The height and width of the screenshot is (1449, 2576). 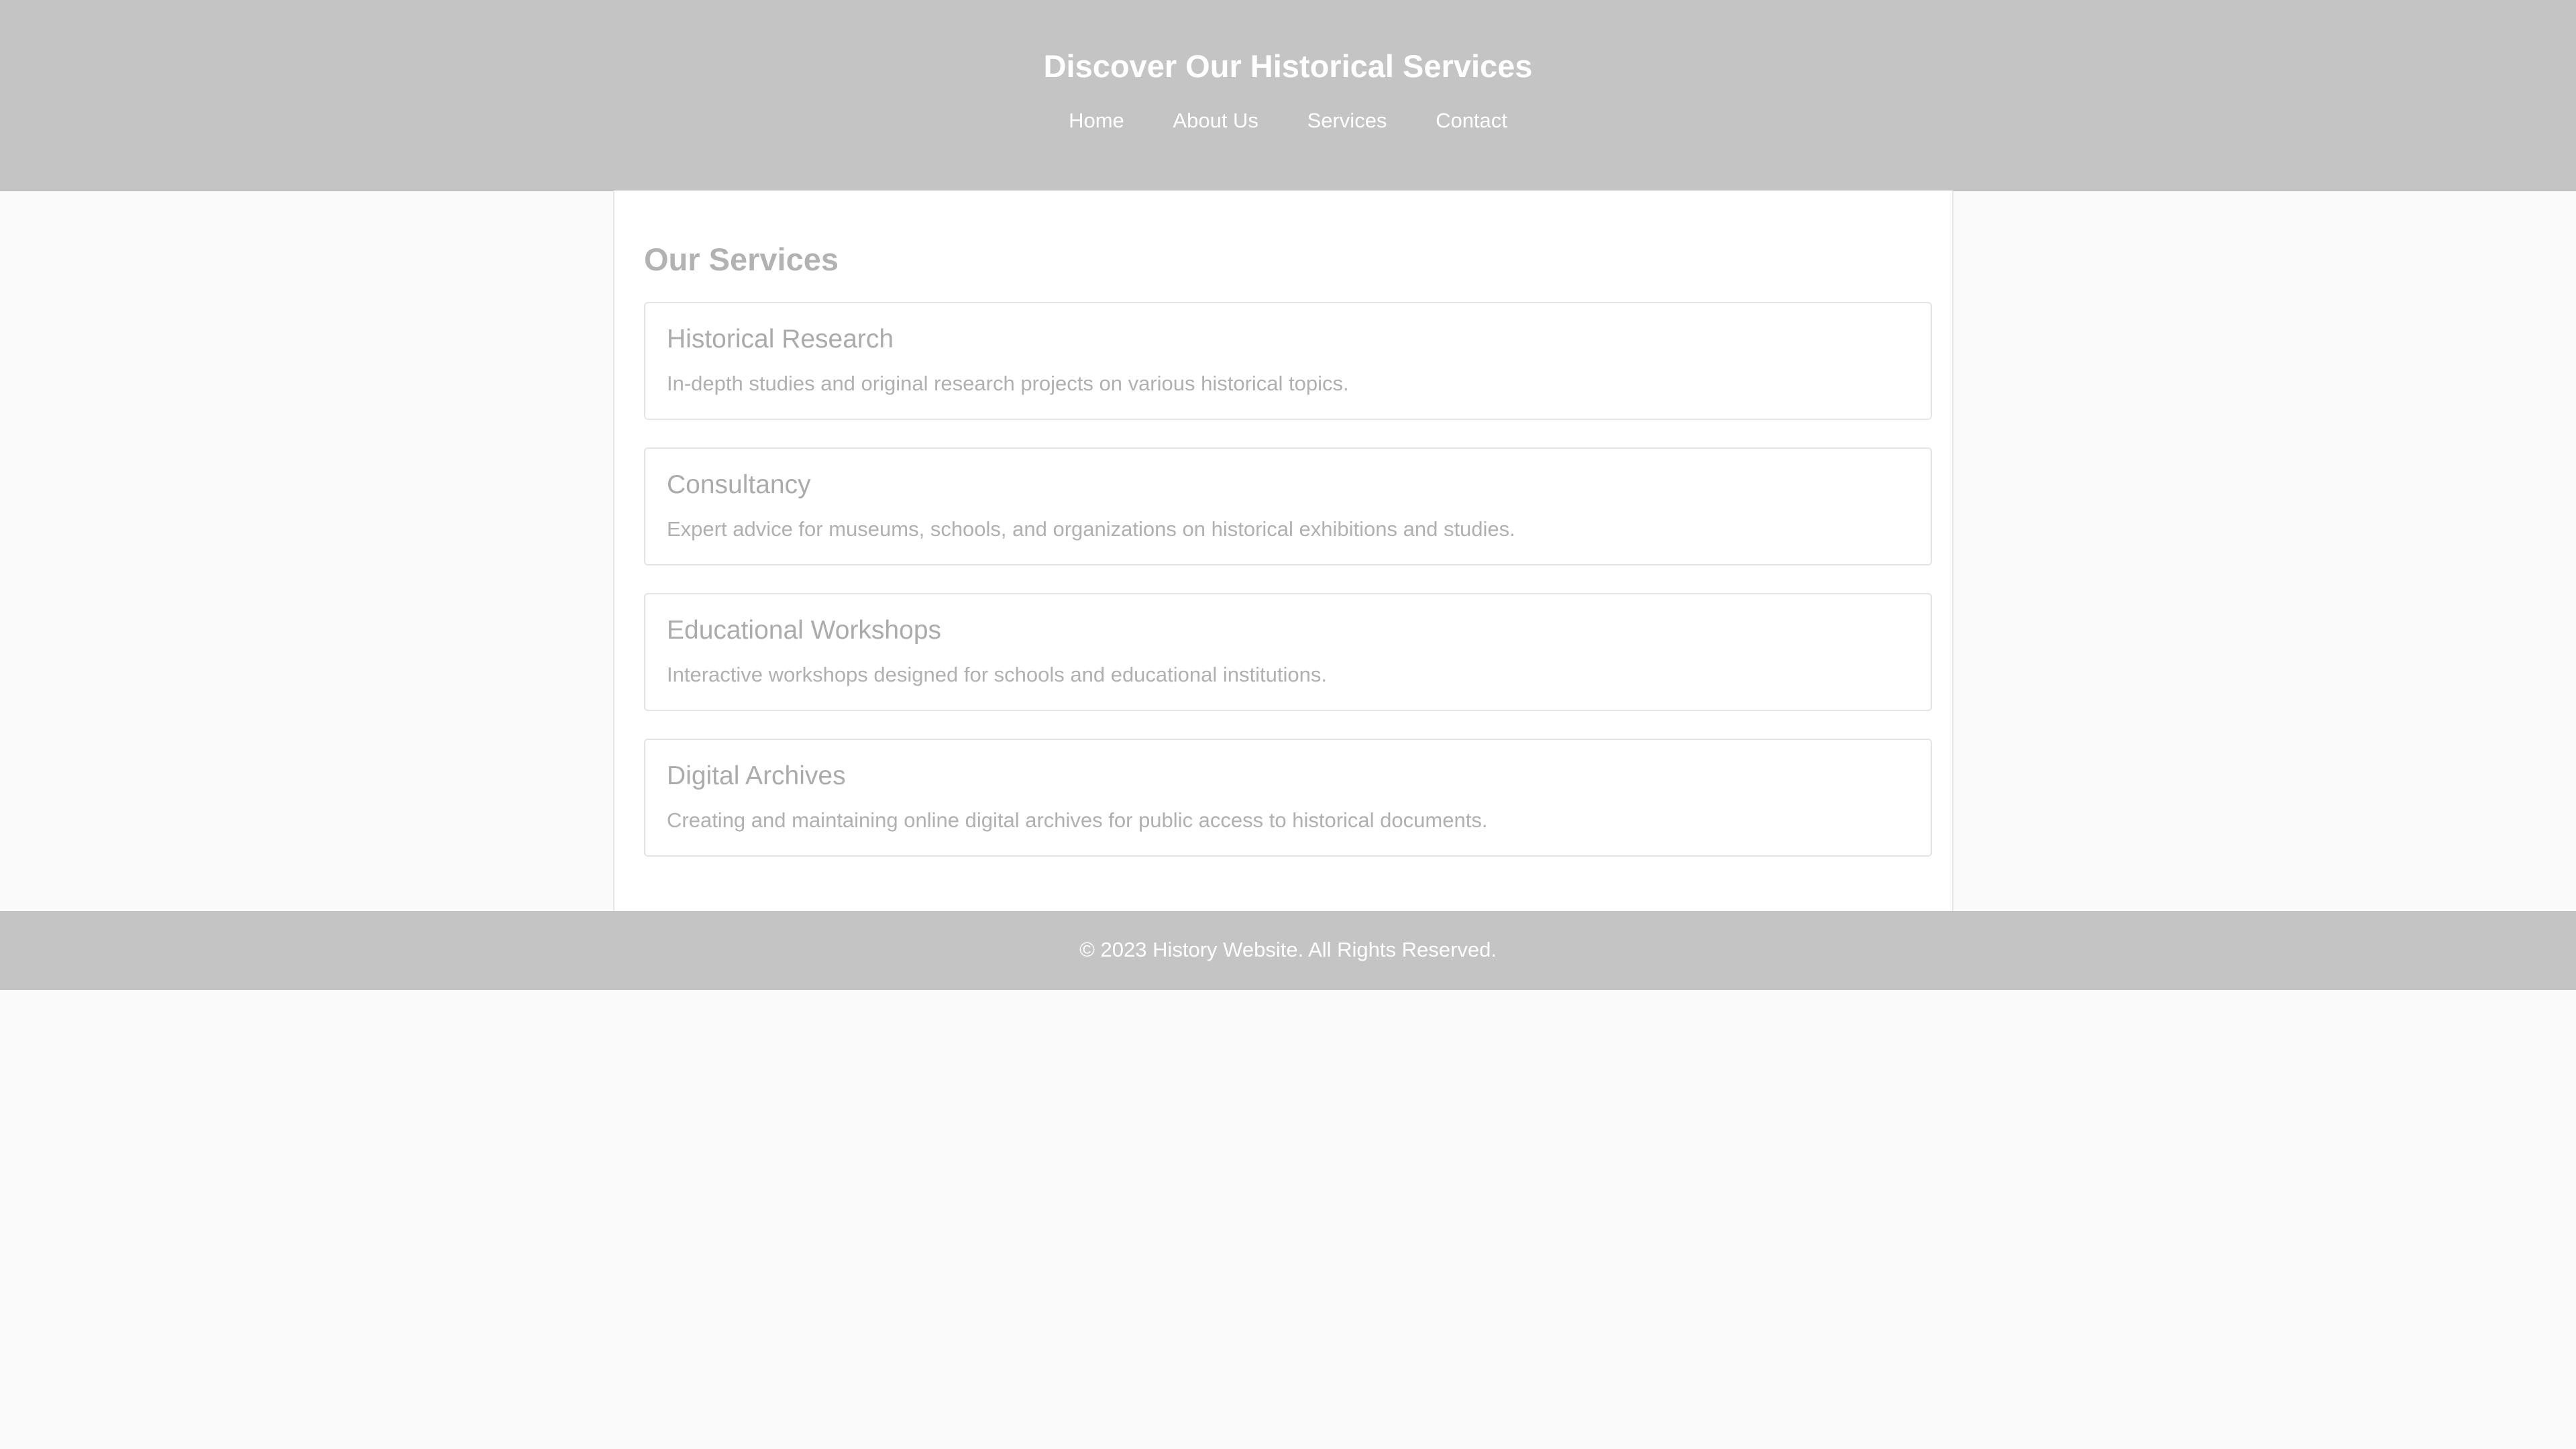 What do you see at coordinates (1288, 120) in the screenshot?
I see `main-nav: Home About Us Services Contact` at bounding box center [1288, 120].